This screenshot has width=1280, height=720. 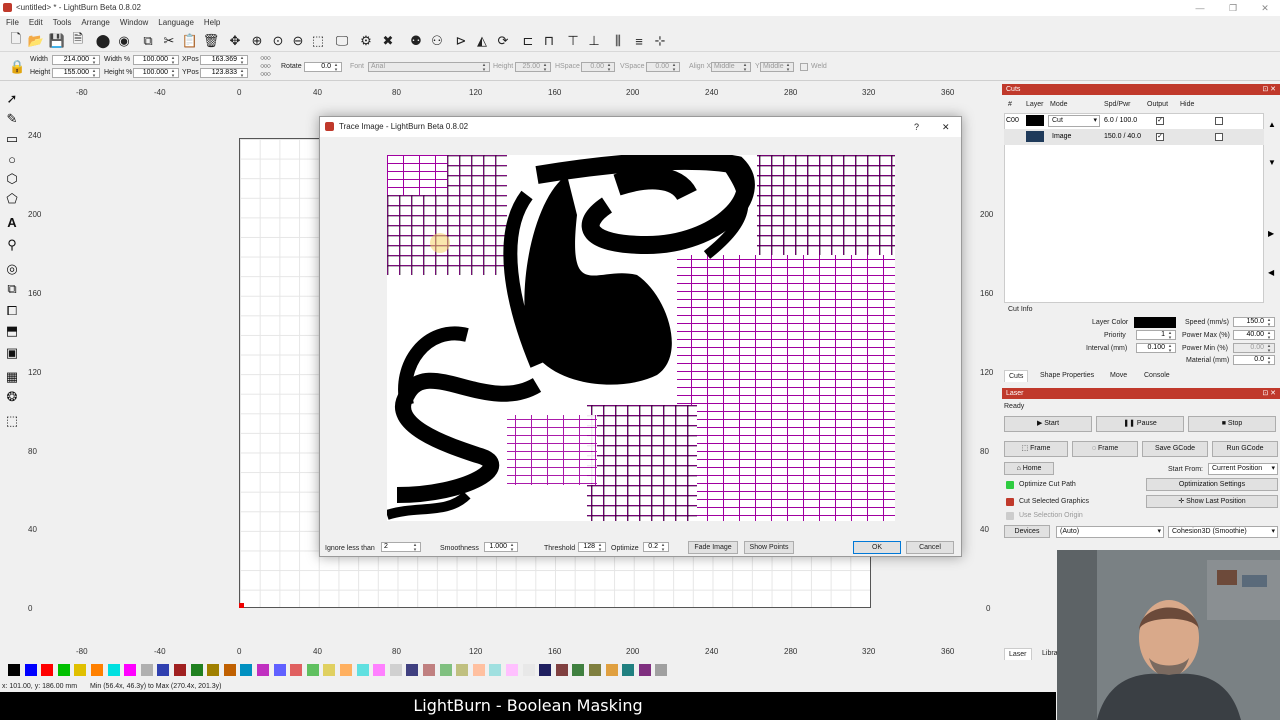 What do you see at coordinates (148, 41) in the screenshot?
I see `copy-icon: ⧉` at bounding box center [148, 41].